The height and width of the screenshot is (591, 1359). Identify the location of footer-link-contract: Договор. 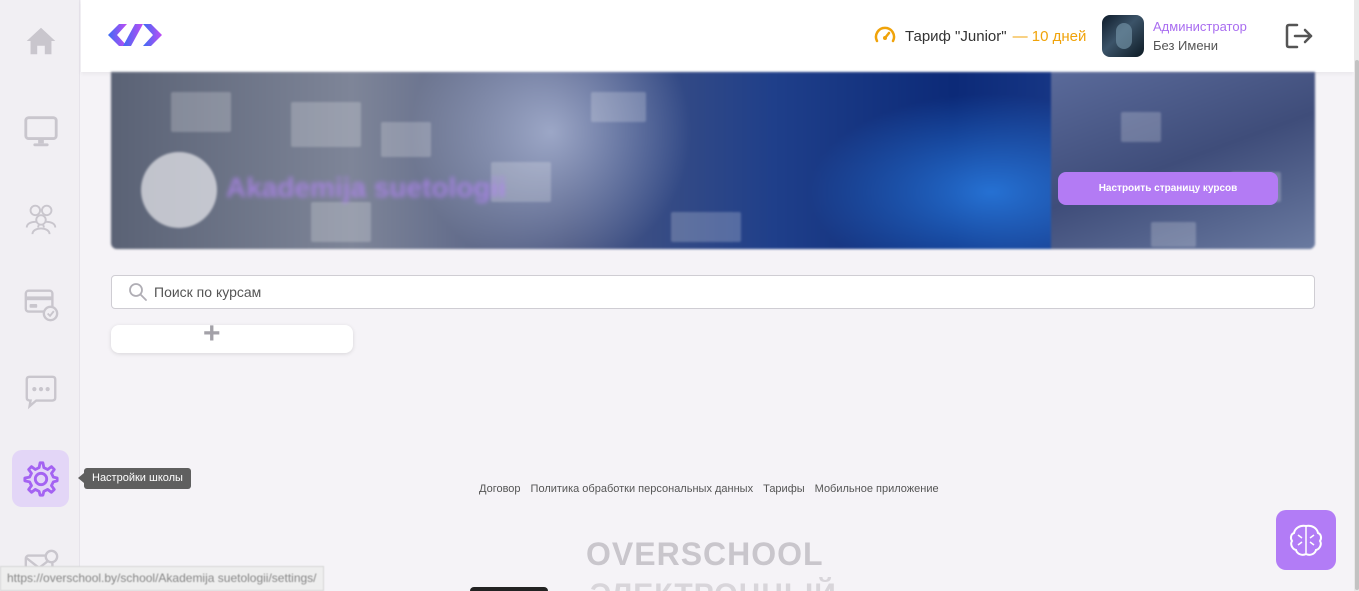
(500, 489).